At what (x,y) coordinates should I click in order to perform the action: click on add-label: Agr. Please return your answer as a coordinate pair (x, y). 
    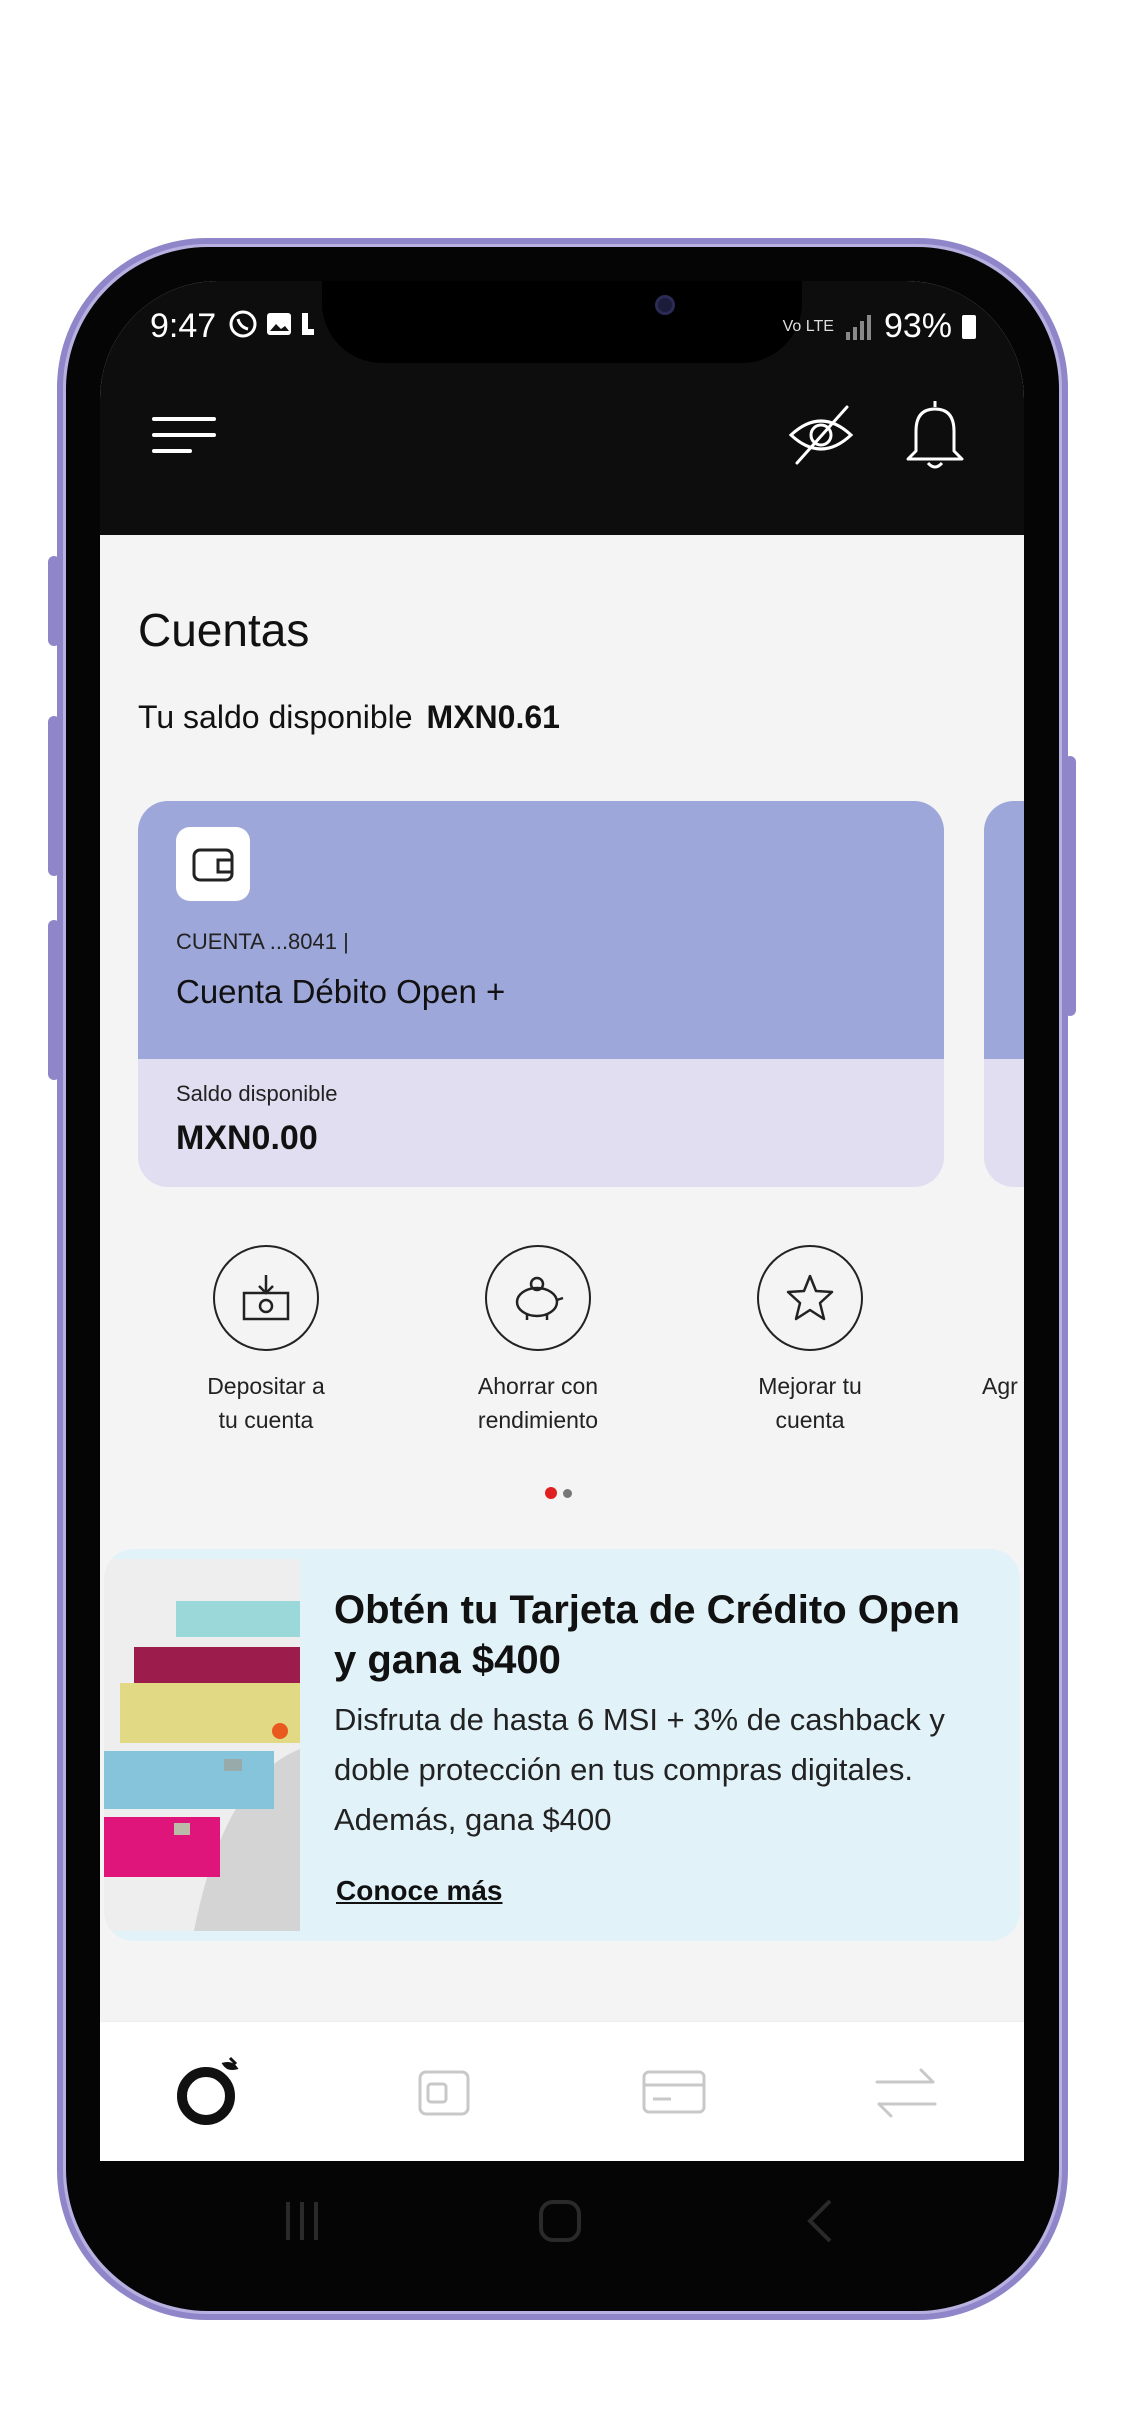
    Looking at the image, I should click on (1003, 1386).